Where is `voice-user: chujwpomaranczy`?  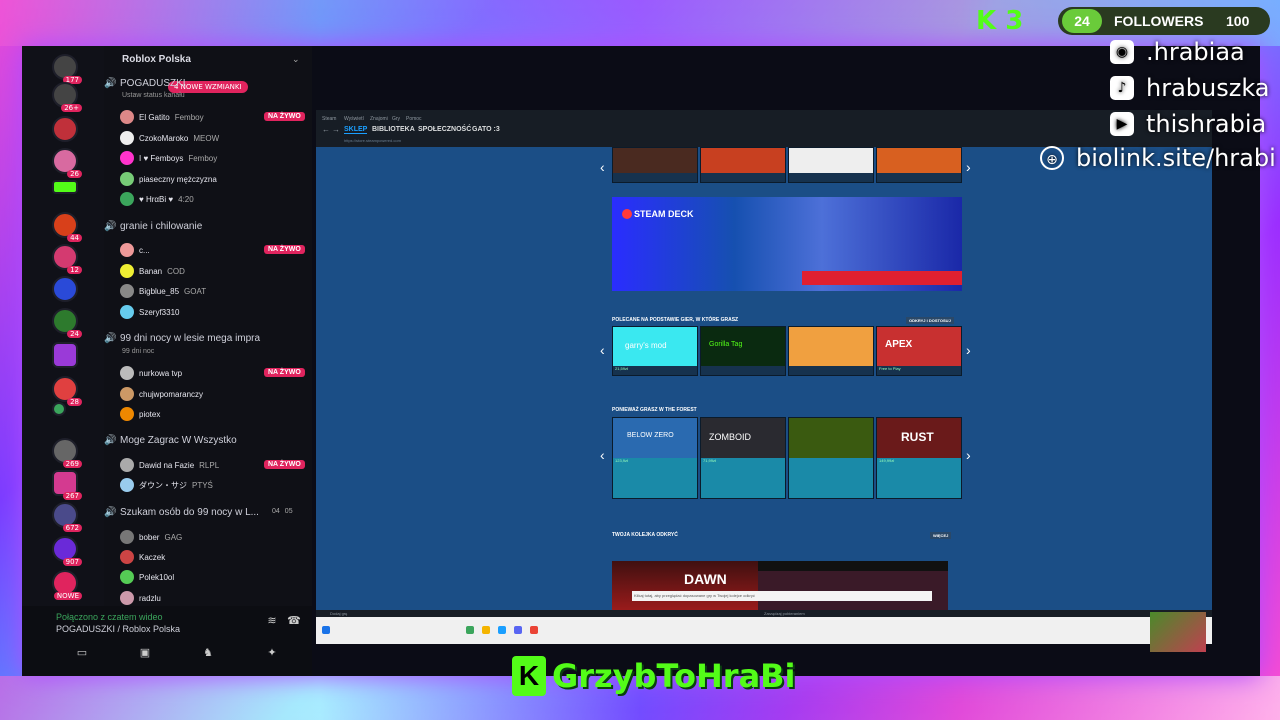
voice-user: chujwpomaranczy is located at coordinates (161, 394).